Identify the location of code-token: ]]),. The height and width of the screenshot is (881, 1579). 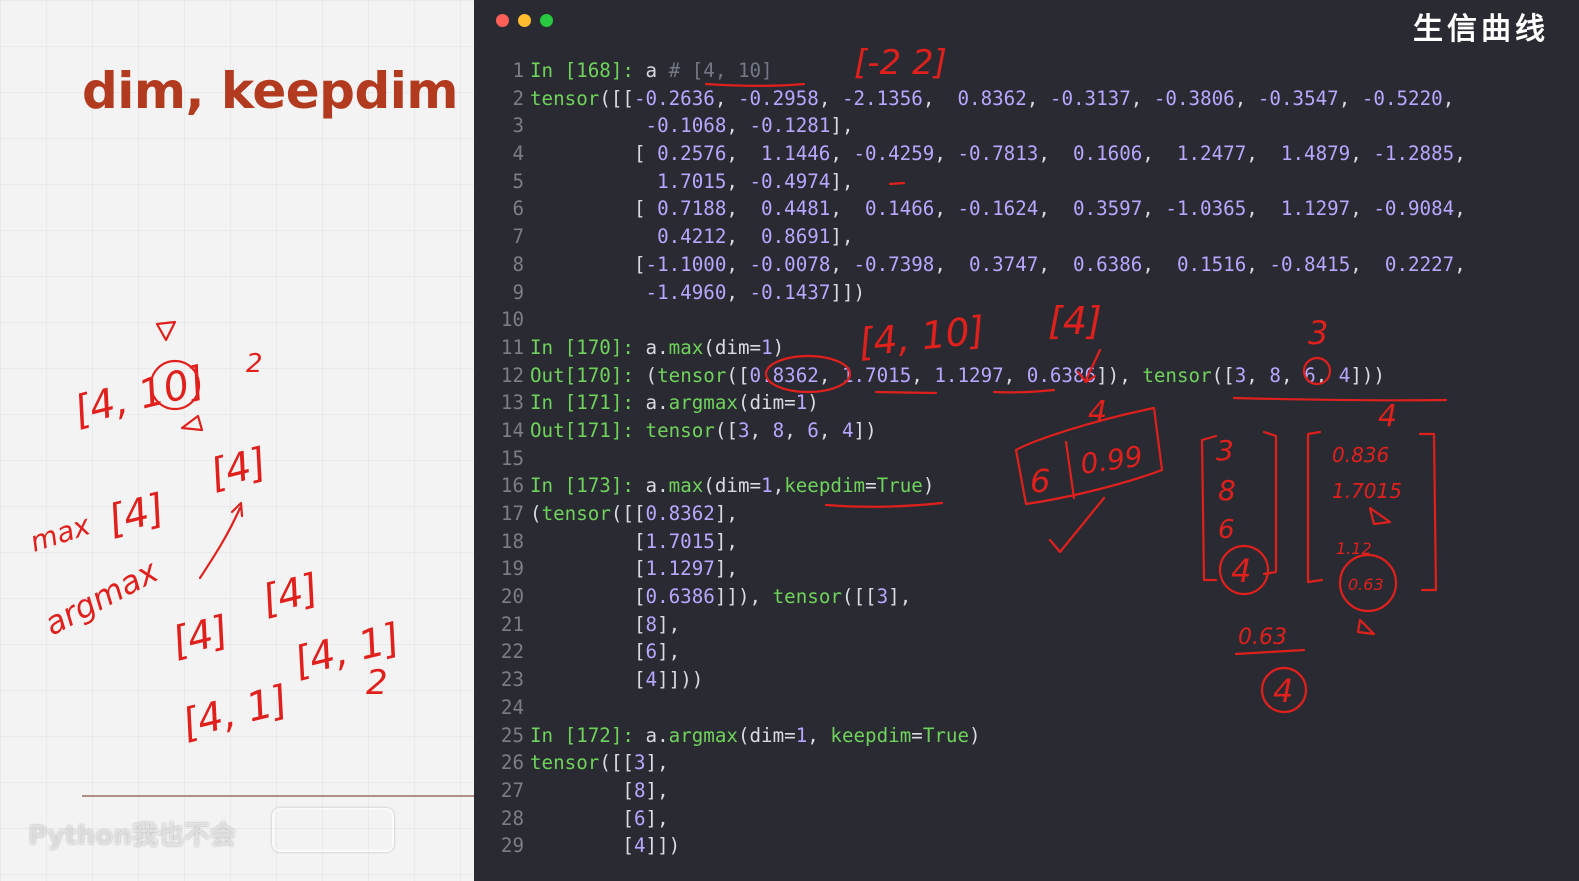
(743, 597).